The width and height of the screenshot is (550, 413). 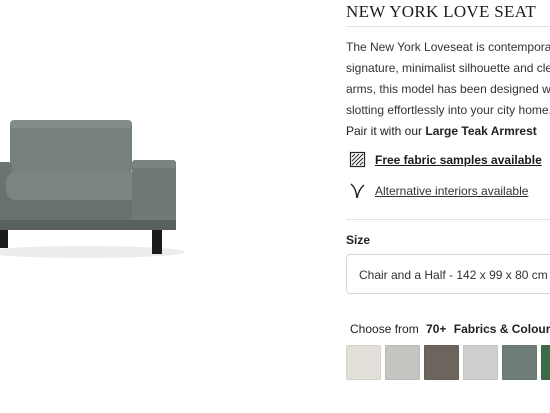 I want to click on fabrics-heading: Choose from 70+ Fabrics & Colours, so click(x=450, y=329).